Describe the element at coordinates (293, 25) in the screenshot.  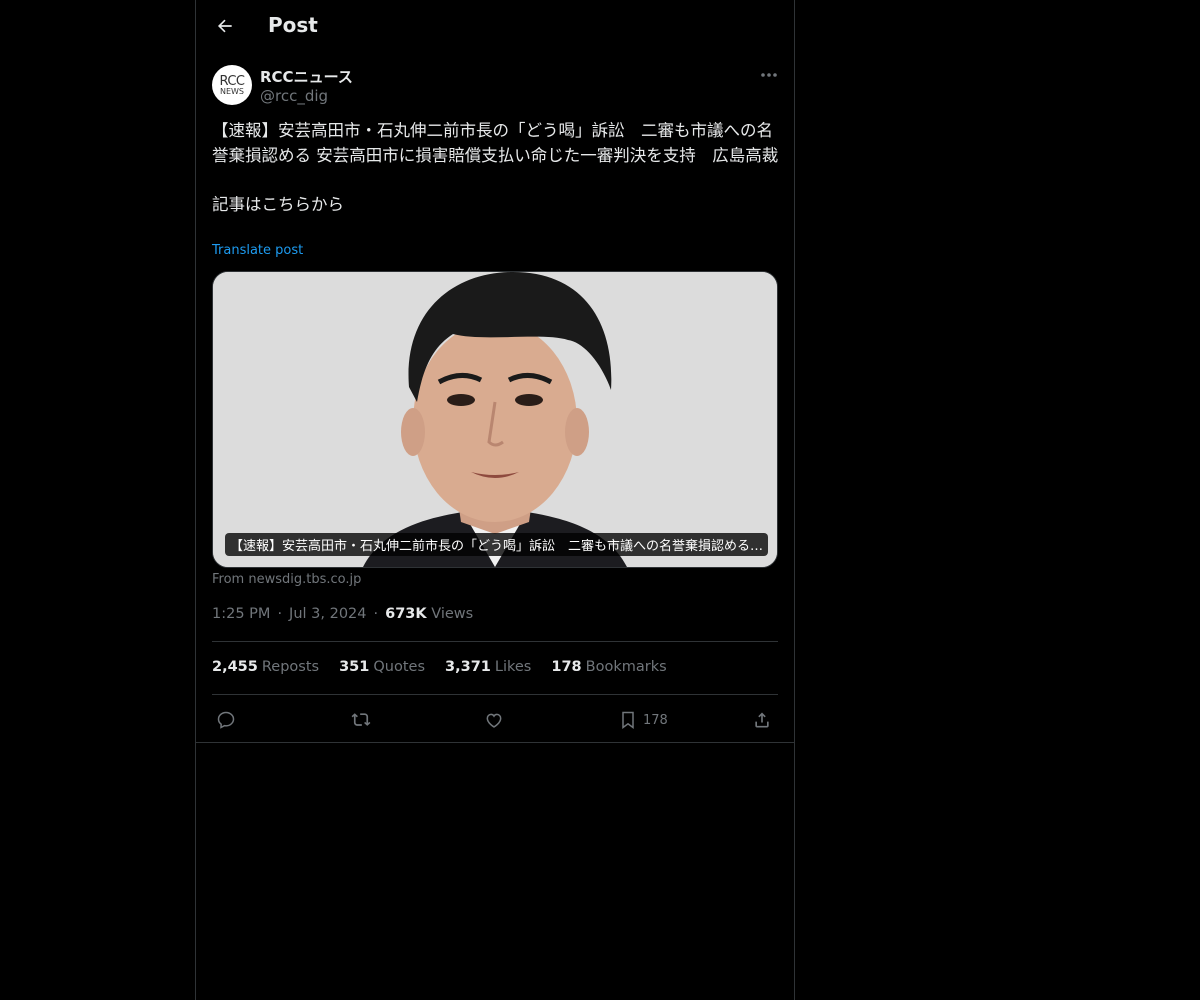
I see `page-title: Post` at that location.